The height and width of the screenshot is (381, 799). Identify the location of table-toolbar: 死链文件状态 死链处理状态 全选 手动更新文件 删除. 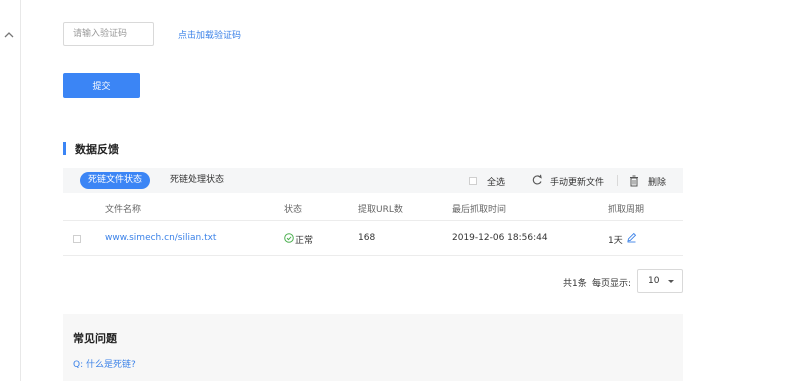
(373, 180).